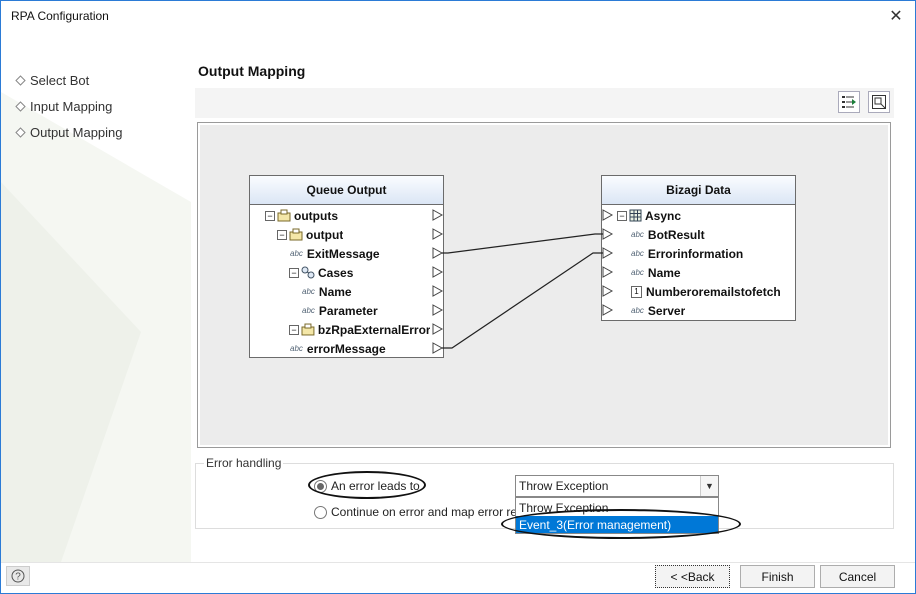 The image size is (916, 594). I want to click on tree-row-botresult: abc BotResult, so click(711, 234).